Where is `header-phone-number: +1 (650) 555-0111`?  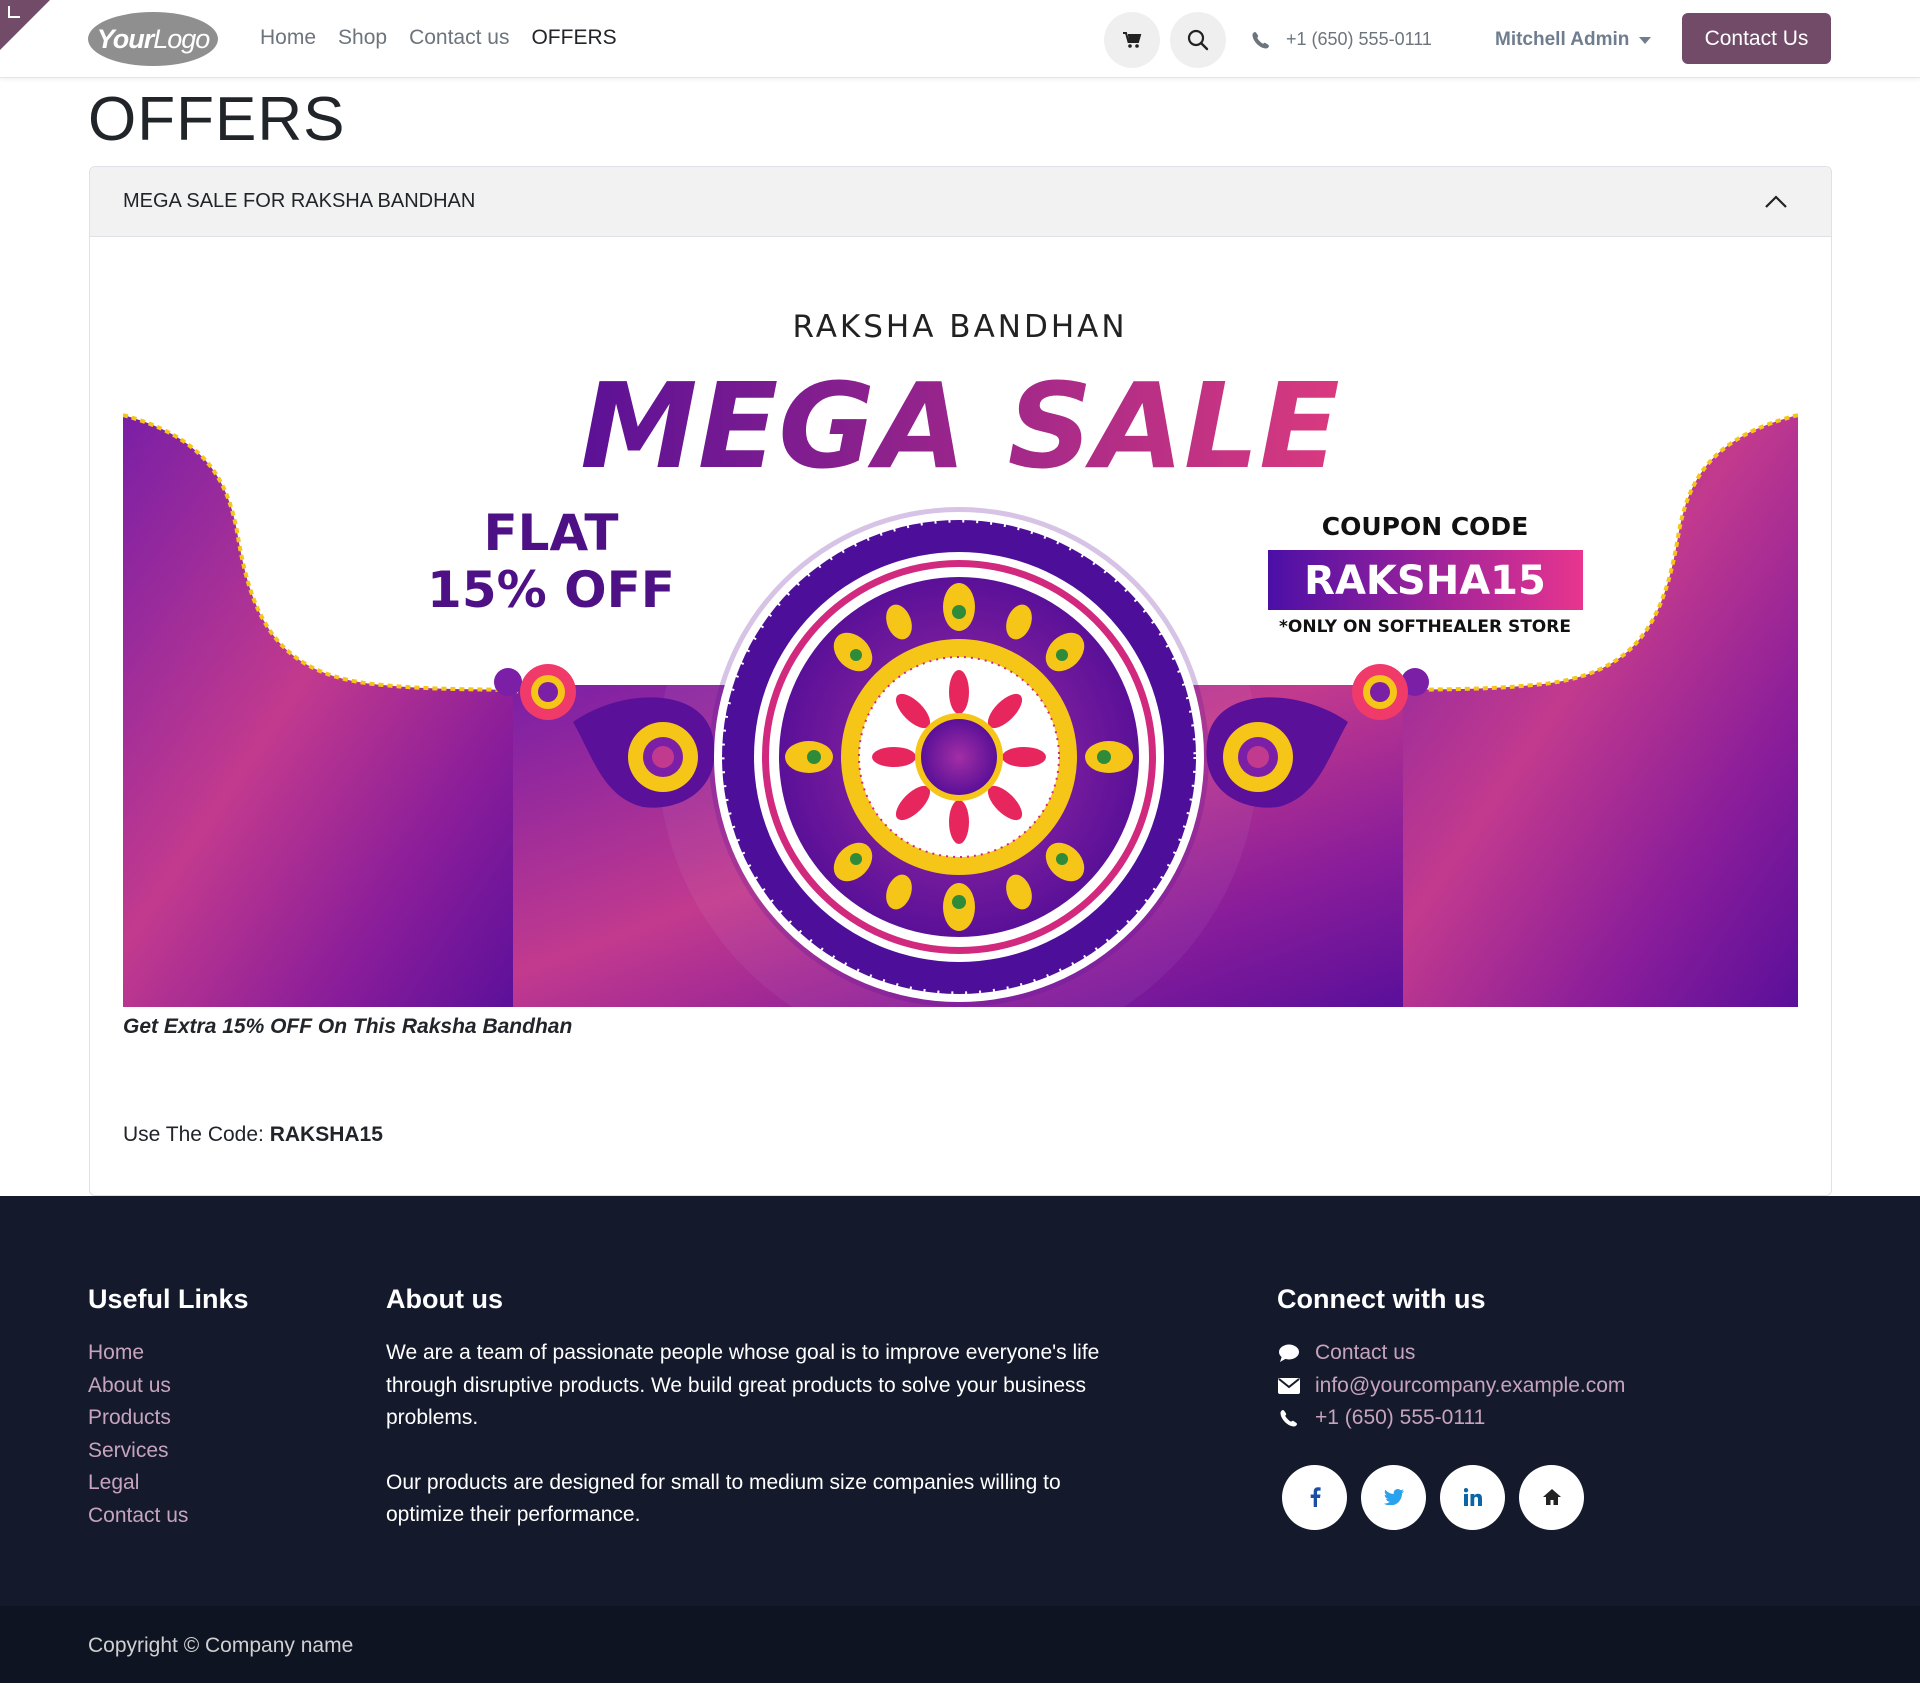
header-phone-number: +1 (650) 555-0111 is located at coordinates (1359, 39).